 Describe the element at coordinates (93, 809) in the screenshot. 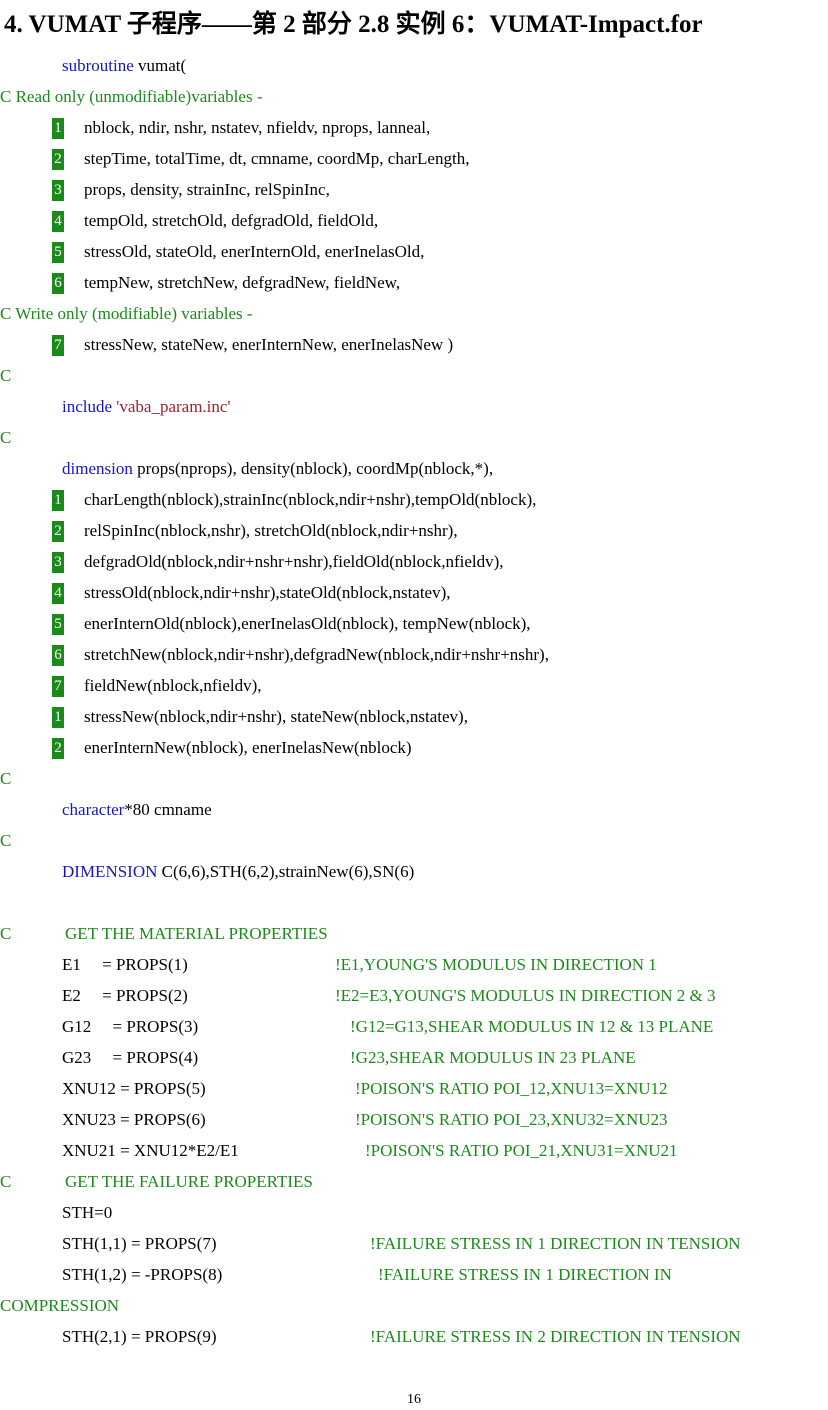

I see `keyword: character` at that location.